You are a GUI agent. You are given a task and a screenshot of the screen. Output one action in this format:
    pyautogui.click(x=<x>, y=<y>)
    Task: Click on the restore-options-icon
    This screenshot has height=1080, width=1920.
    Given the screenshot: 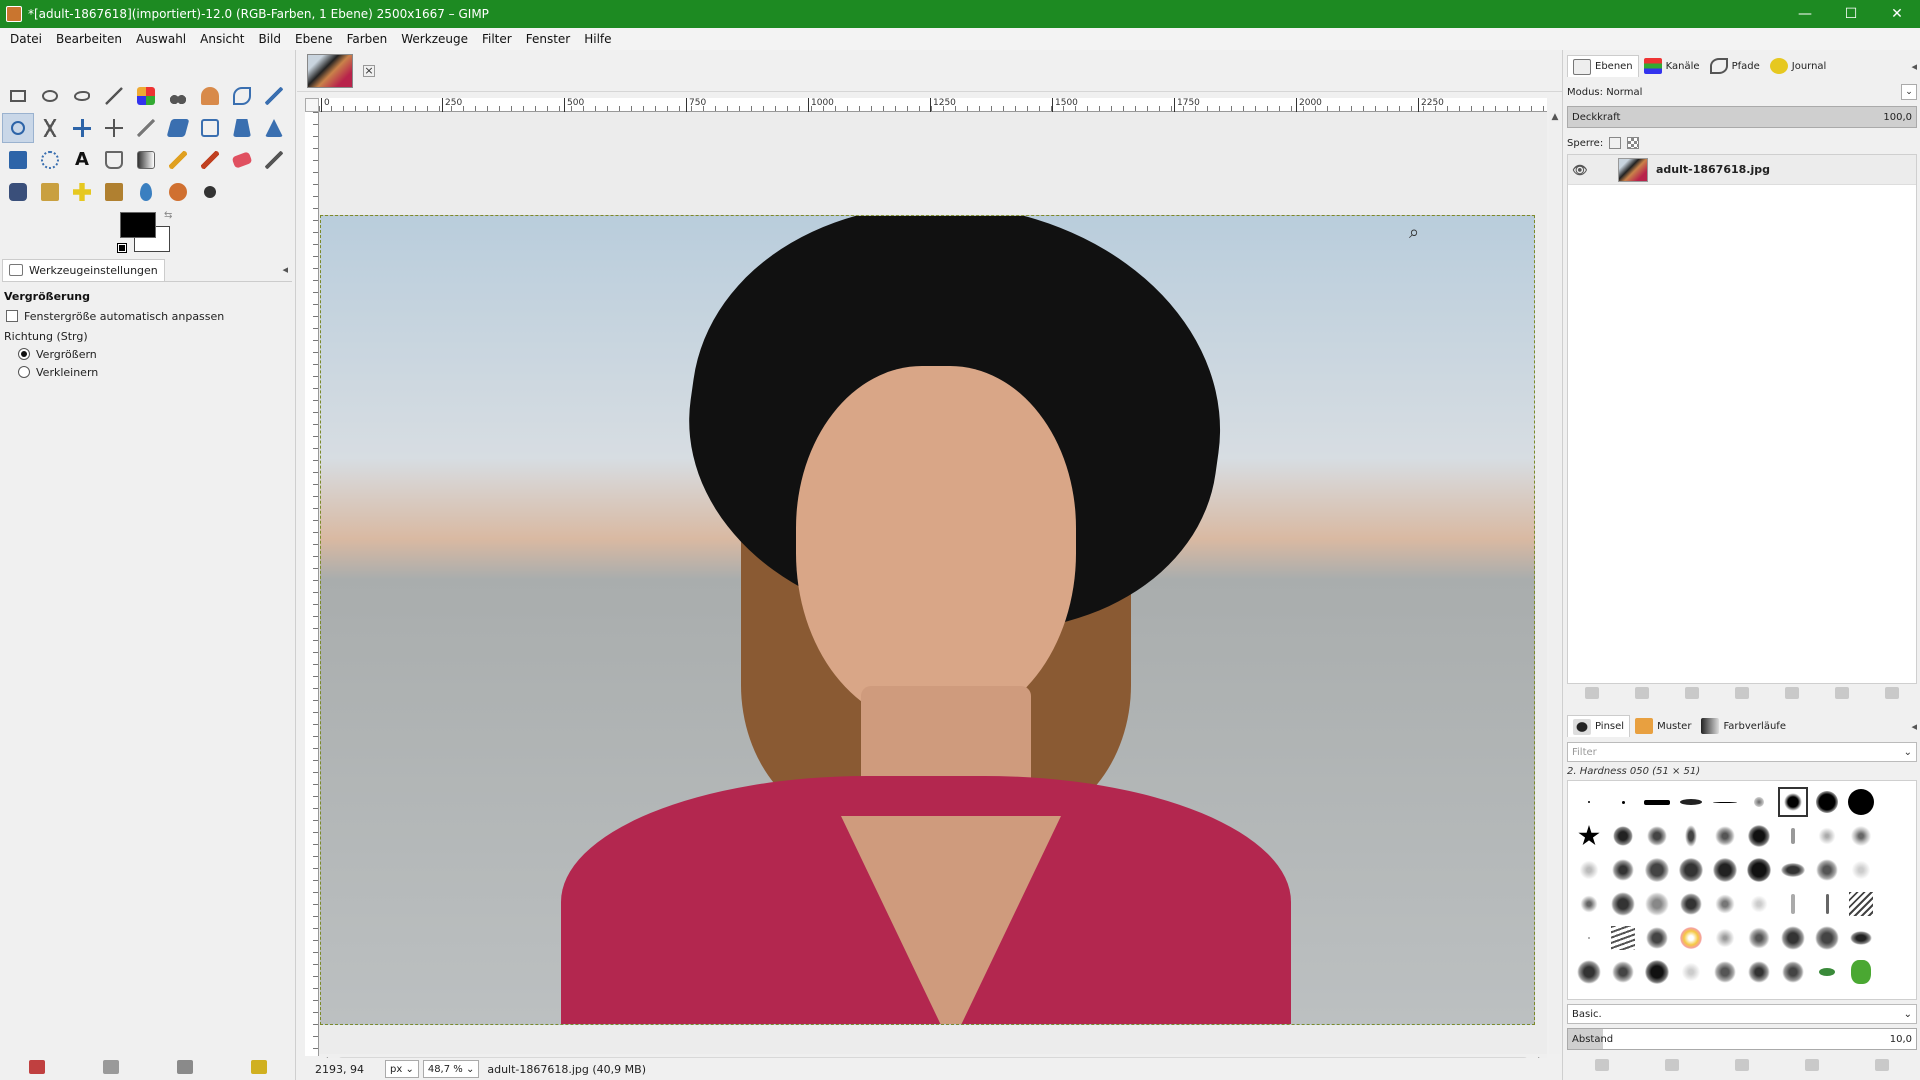 What is the action you would take?
    pyautogui.click(x=111, y=1067)
    